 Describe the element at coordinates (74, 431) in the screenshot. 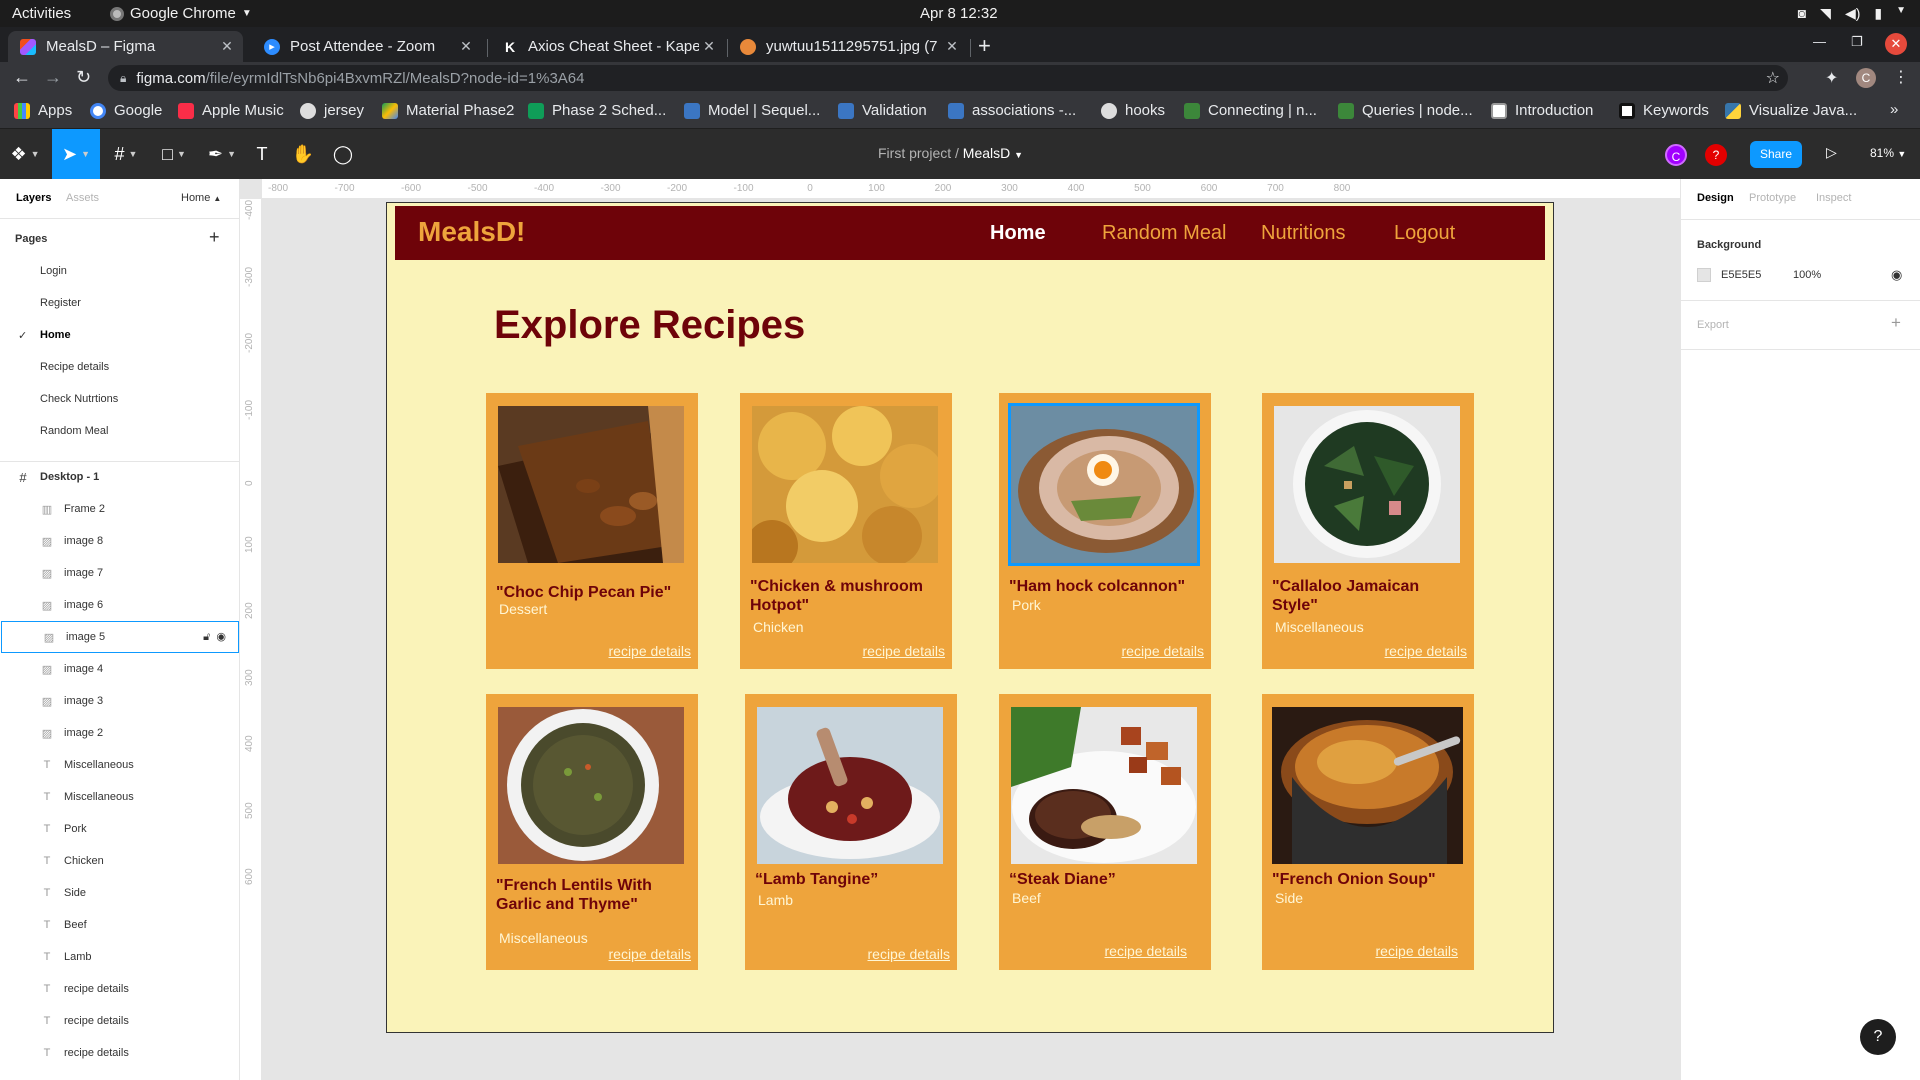

I see `page-random-meal: Random Meal` at that location.